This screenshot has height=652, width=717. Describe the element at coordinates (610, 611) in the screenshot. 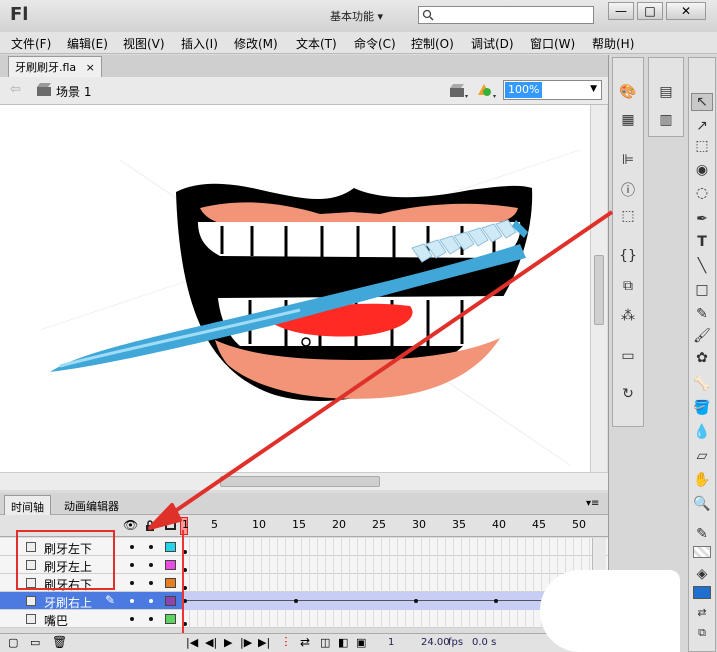

I see `watermark-overlay` at that location.